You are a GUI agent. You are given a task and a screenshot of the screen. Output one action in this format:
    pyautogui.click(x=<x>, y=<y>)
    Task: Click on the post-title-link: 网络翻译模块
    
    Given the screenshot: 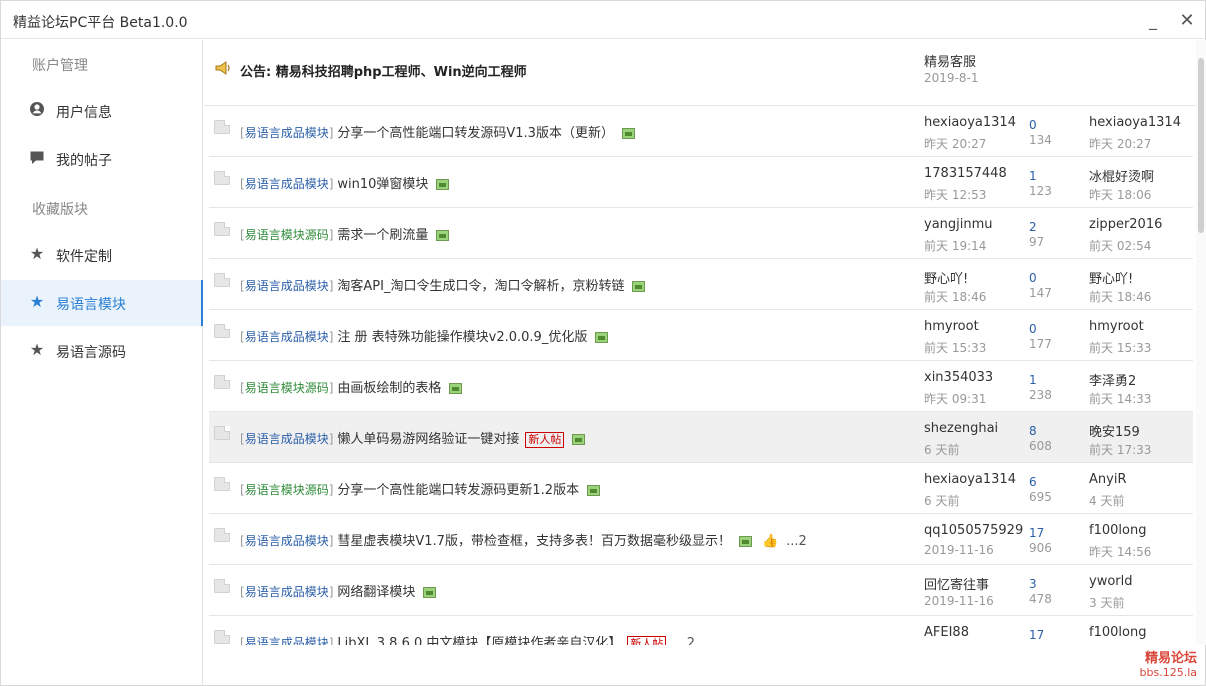 What is the action you would take?
    pyautogui.click(x=376, y=592)
    